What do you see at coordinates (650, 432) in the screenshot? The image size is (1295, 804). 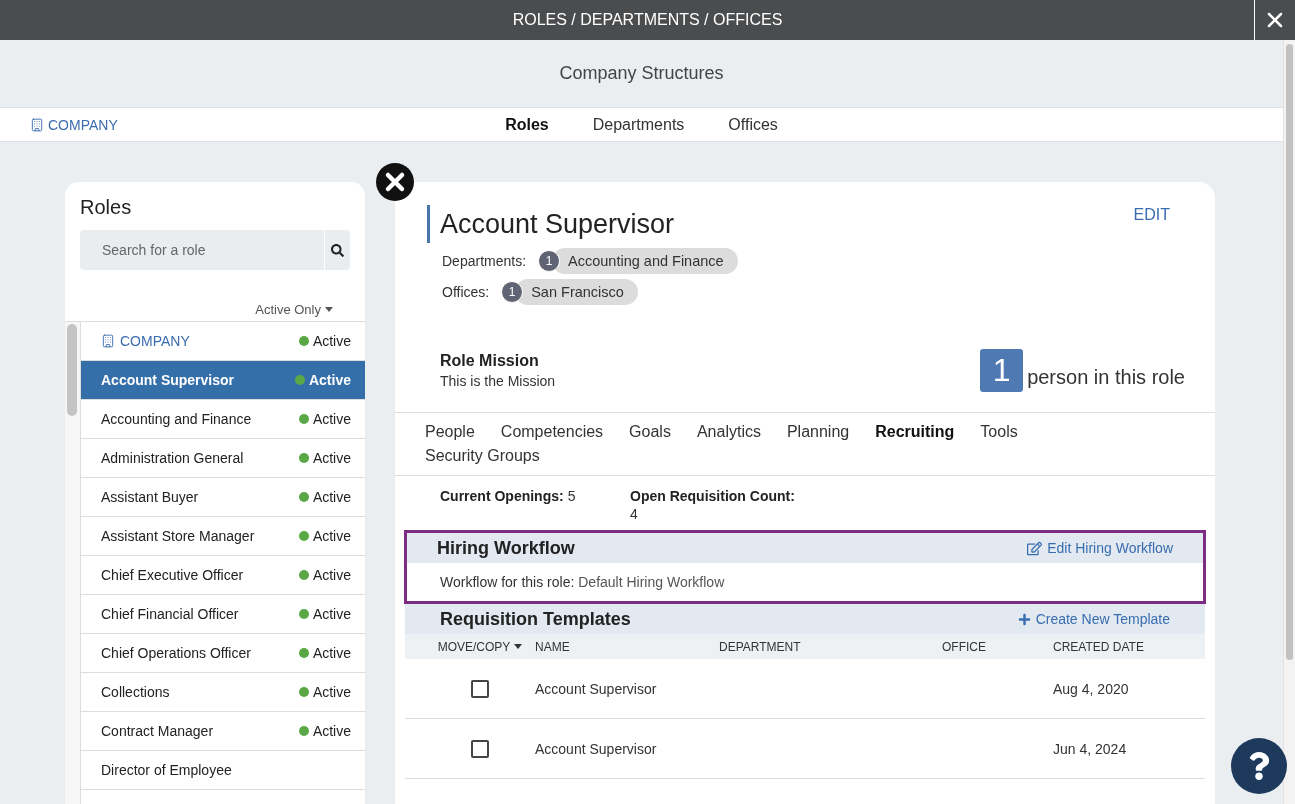 I see `section-tab: Goals` at bounding box center [650, 432].